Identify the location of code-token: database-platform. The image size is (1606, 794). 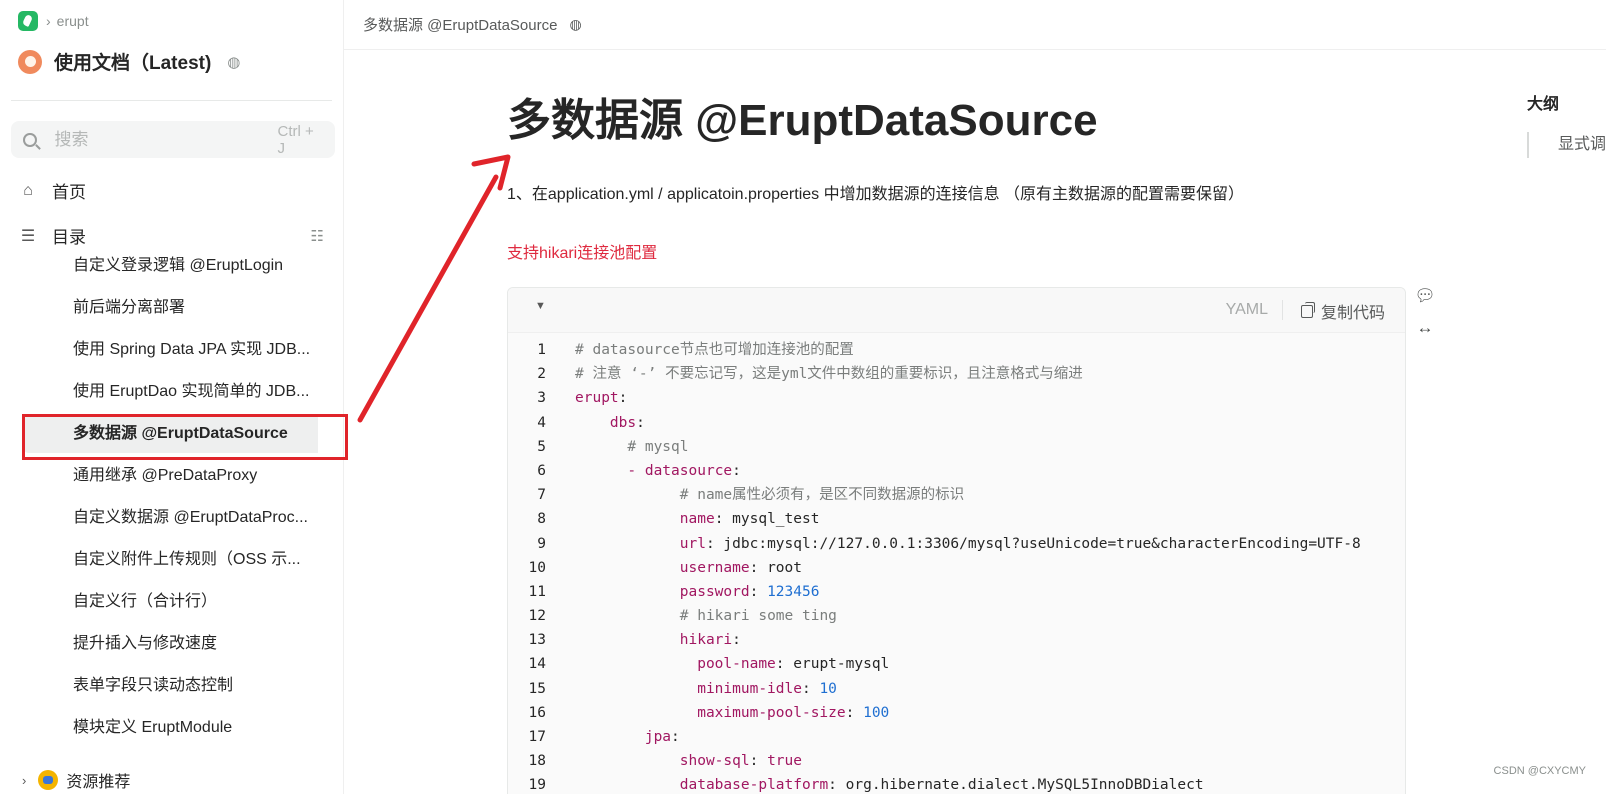
(754, 785).